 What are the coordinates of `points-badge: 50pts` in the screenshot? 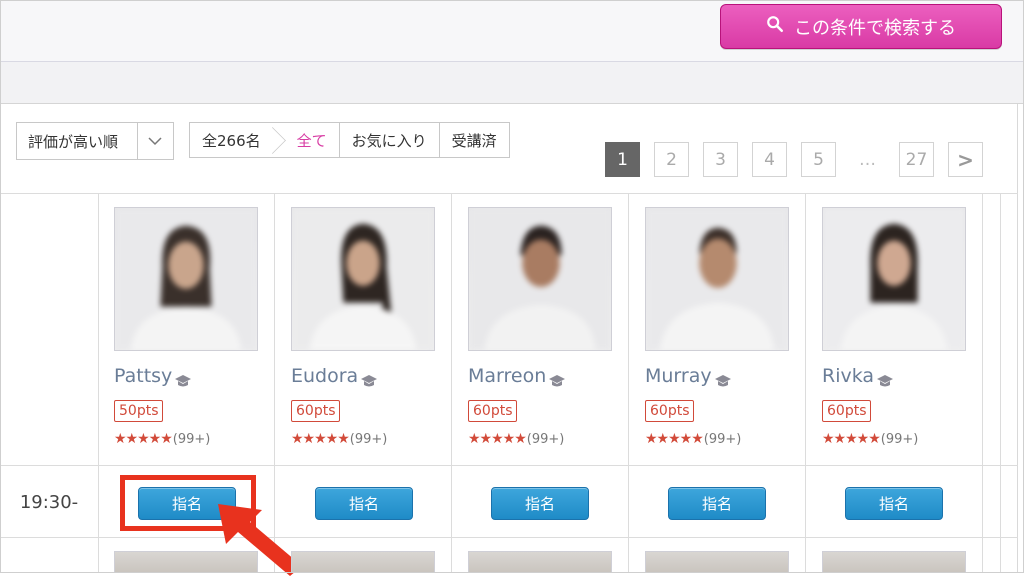 It's located at (139, 411).